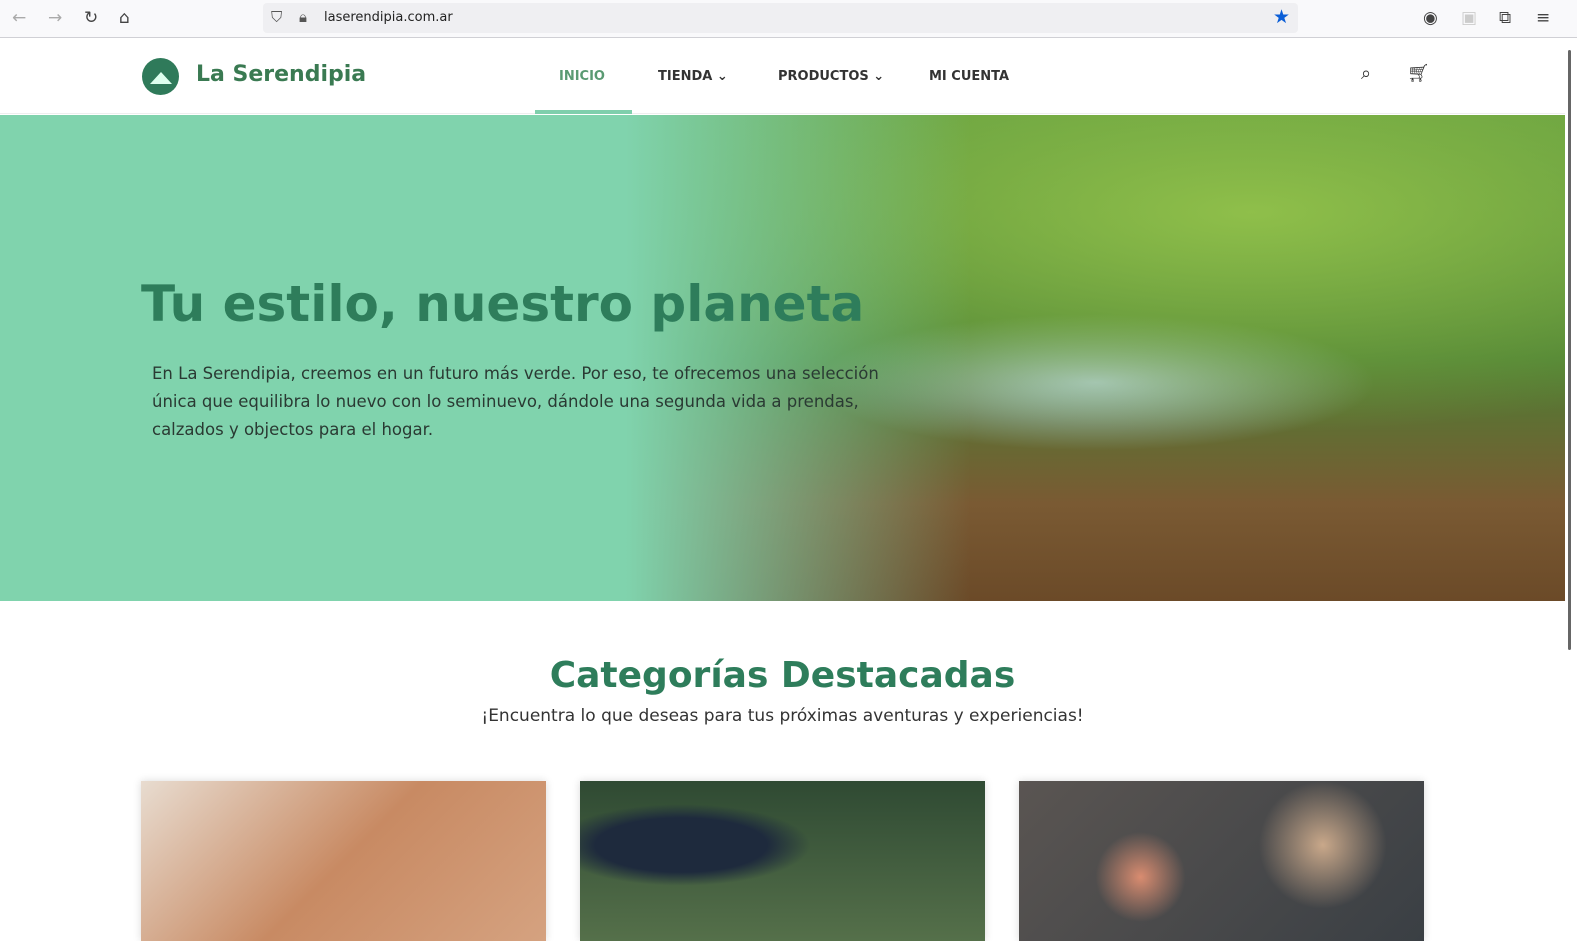  I want to click on lock-icon: 🔒︎, so click(303, 17).